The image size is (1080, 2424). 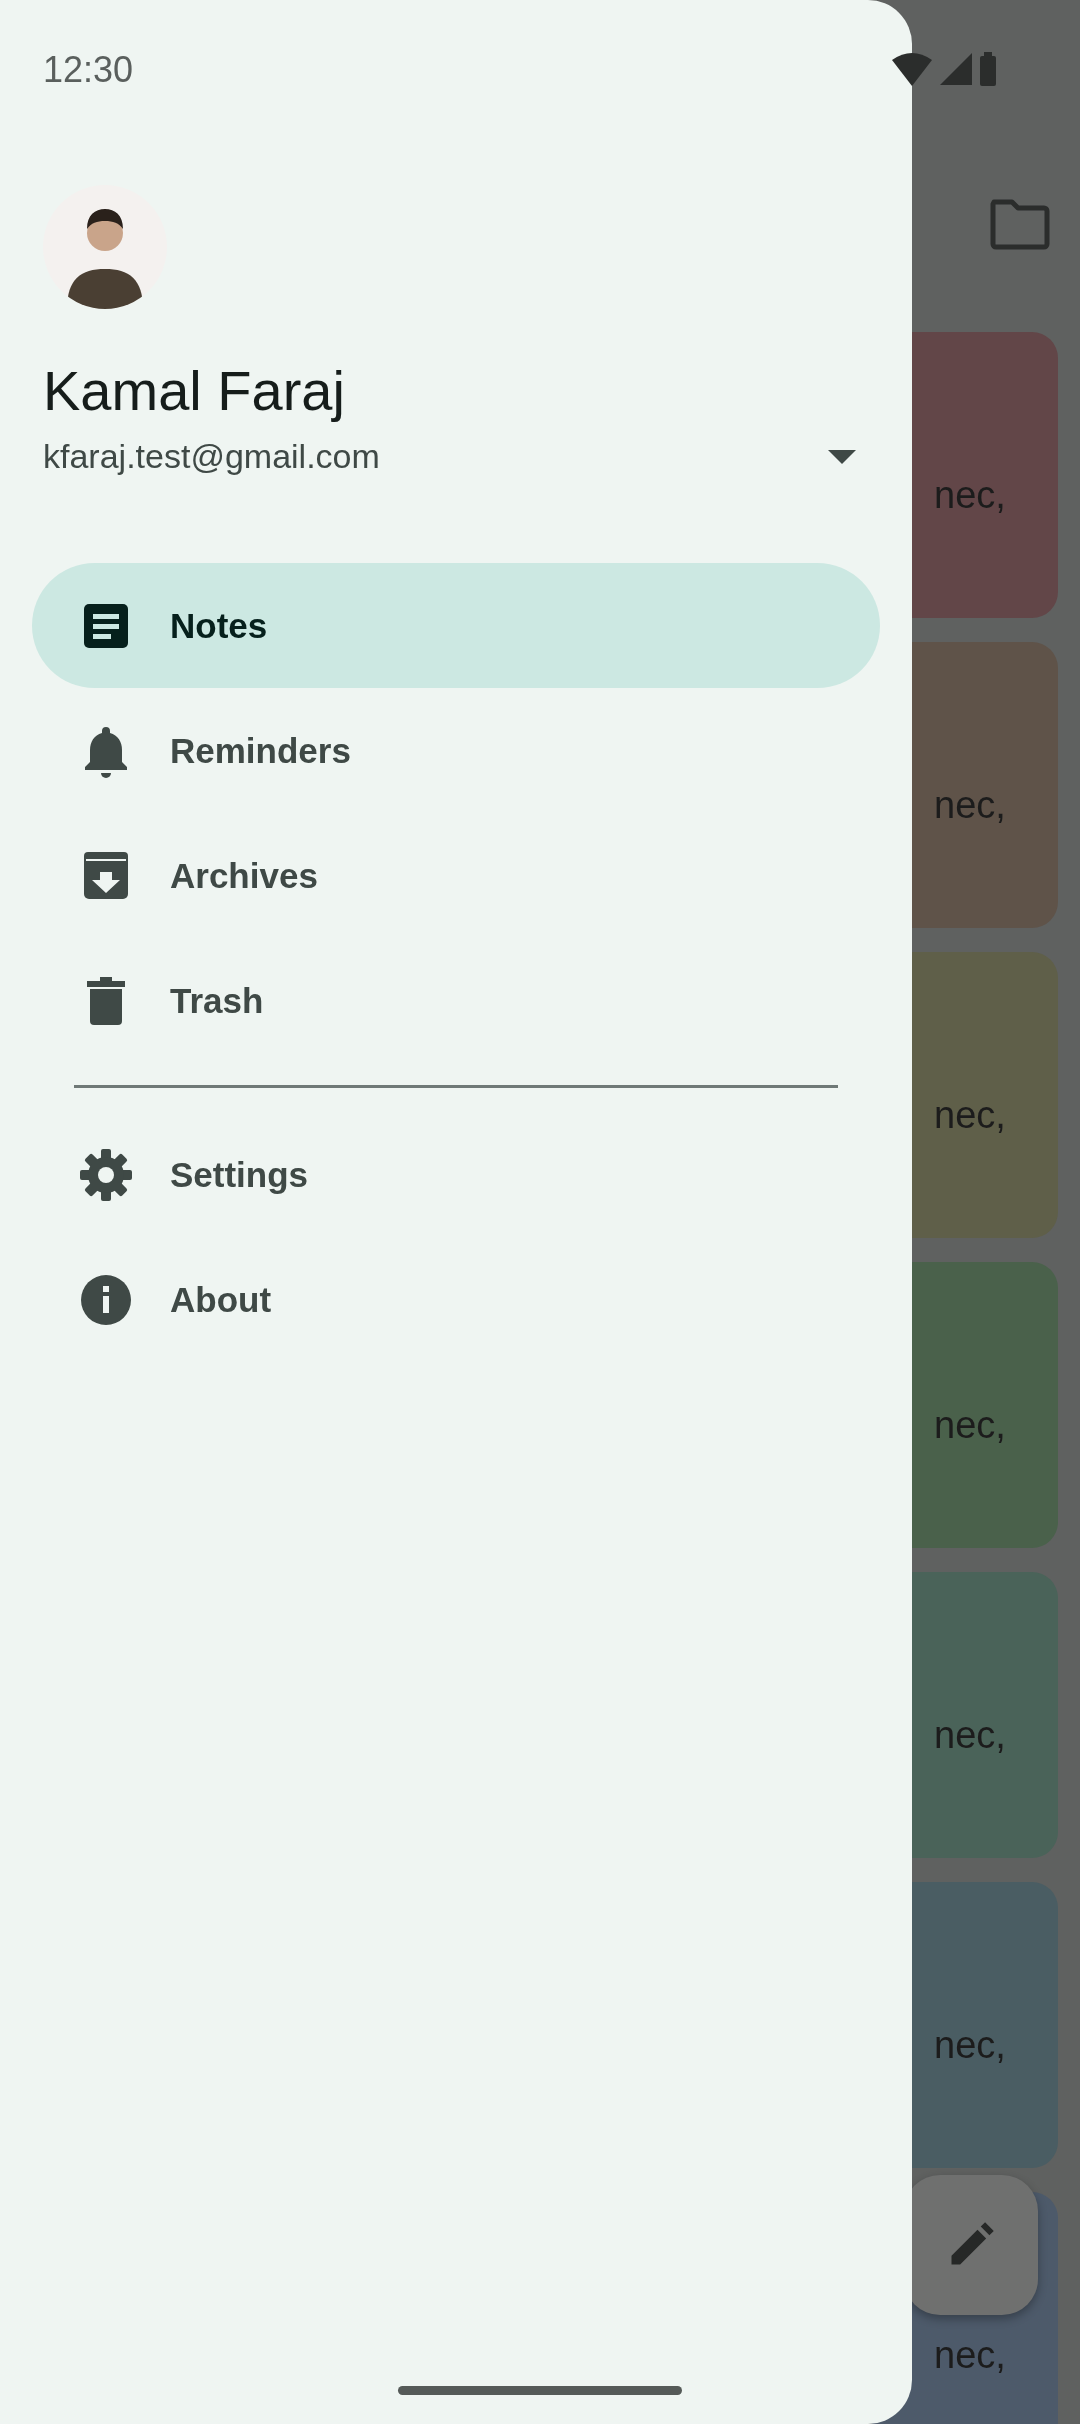 What do you see at coordinates (956, 69) in the screenshot?
I see `signal-icon` at bounding box center [956, 69].